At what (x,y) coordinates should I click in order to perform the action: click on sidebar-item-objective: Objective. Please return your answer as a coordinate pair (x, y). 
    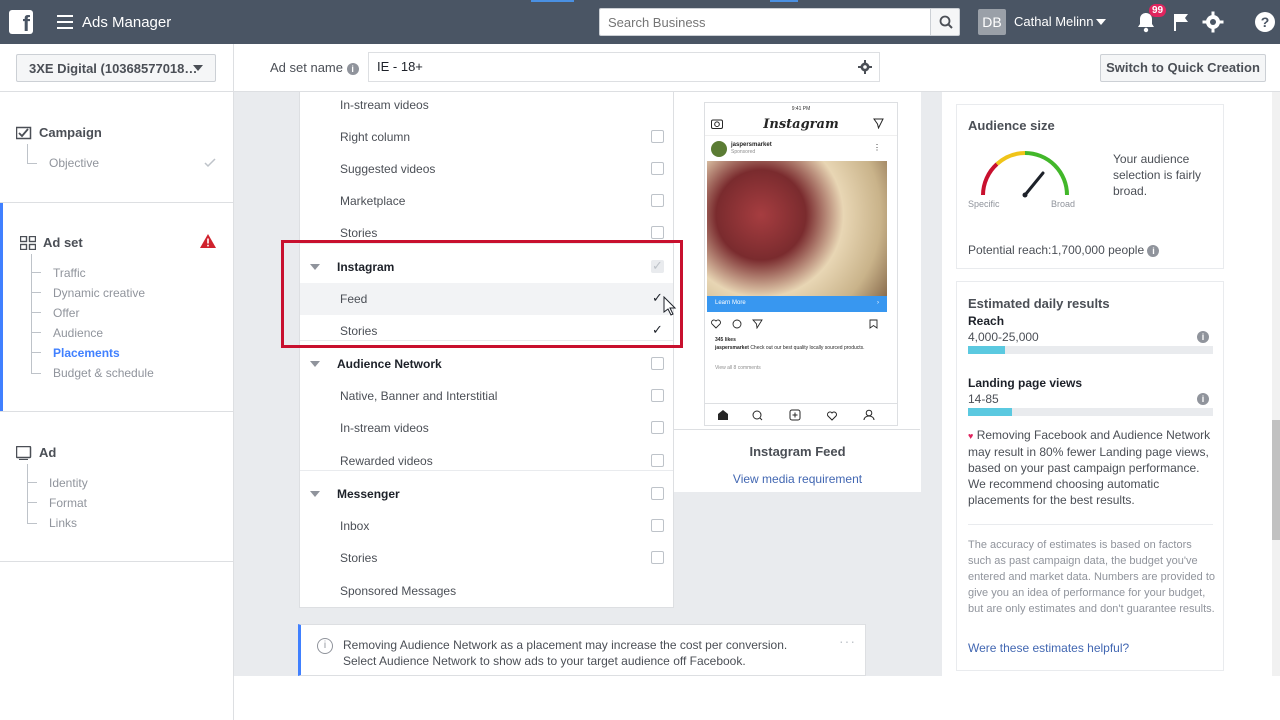
    Looking at the image, I should click on (74, 163).